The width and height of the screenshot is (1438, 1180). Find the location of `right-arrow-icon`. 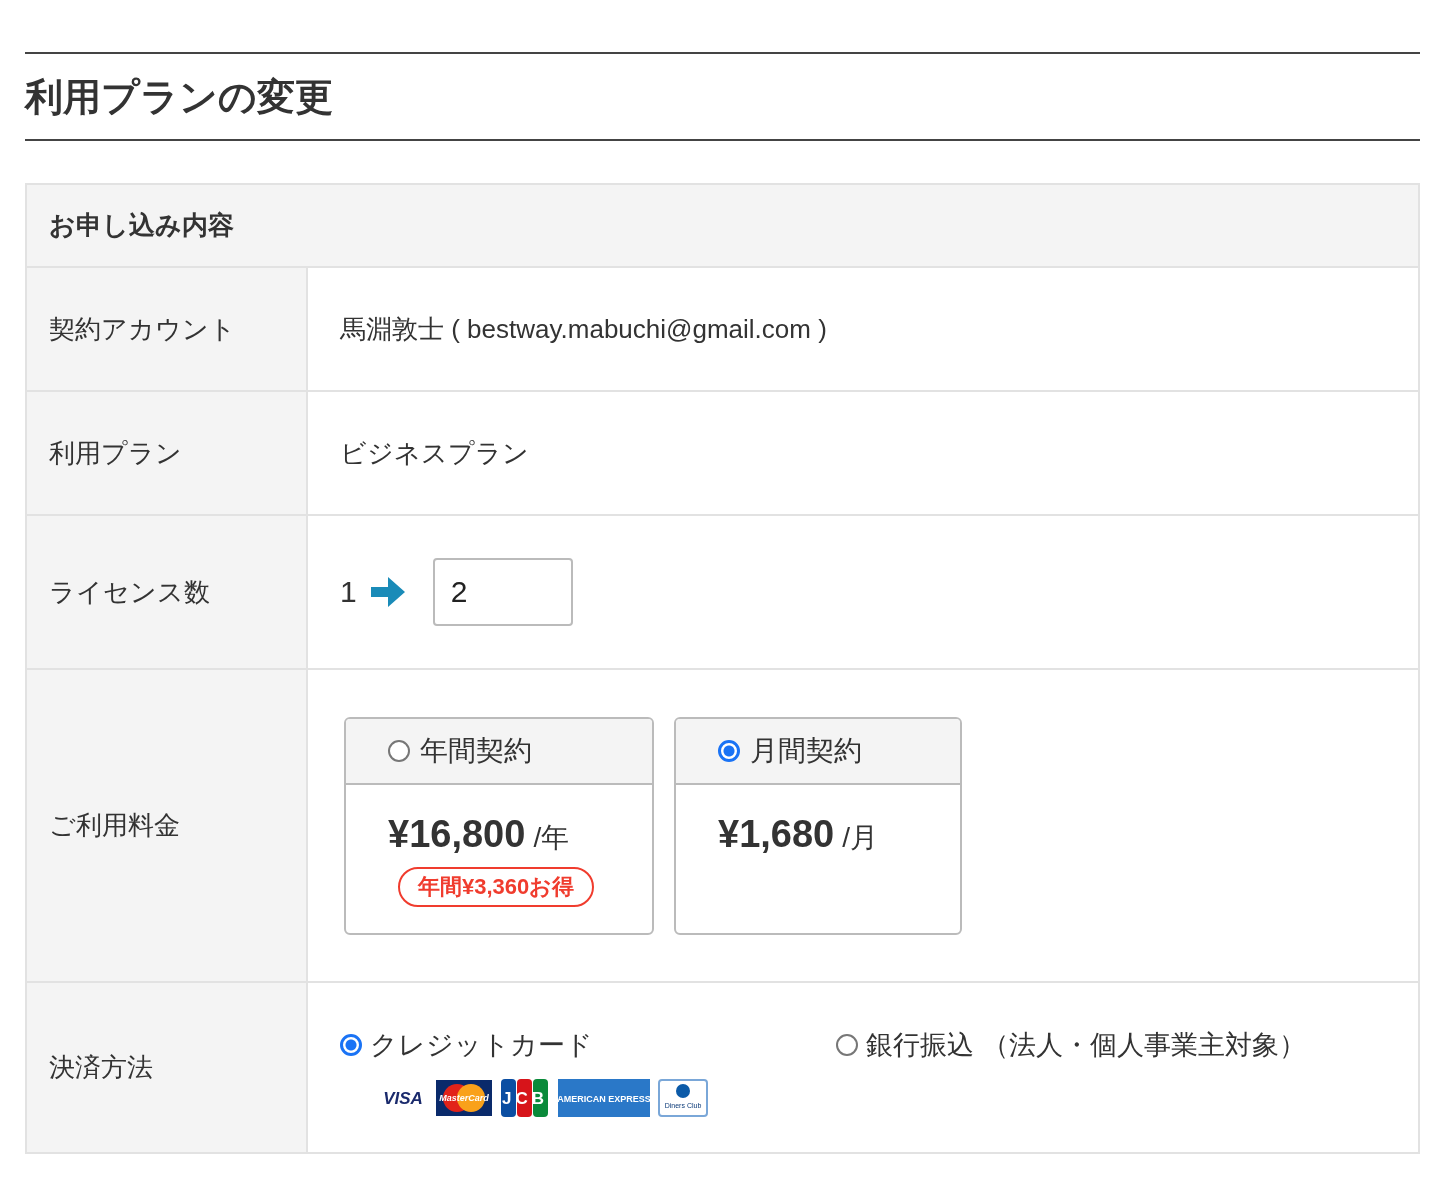

right-arrow-icon is located at coordinates (387, 592).